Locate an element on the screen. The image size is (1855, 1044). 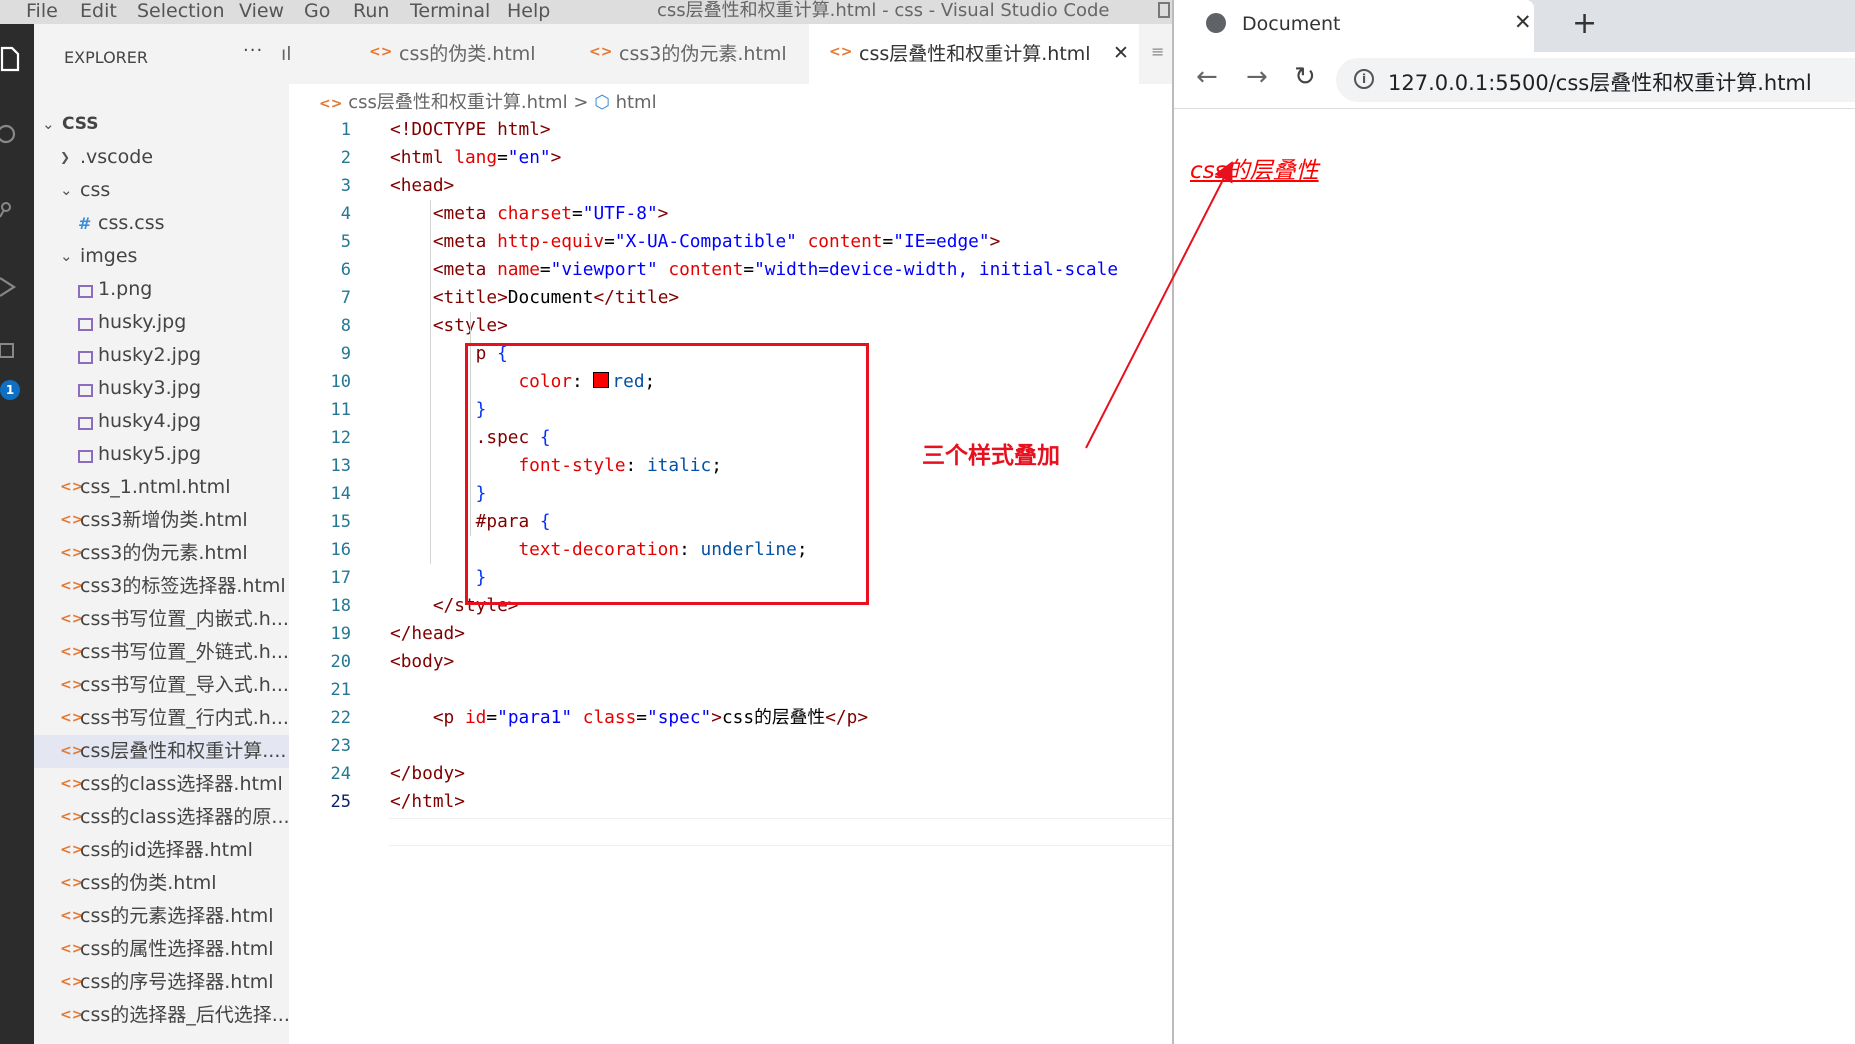
breadcrumb-symbol: html is located at coordinates (636, 102).